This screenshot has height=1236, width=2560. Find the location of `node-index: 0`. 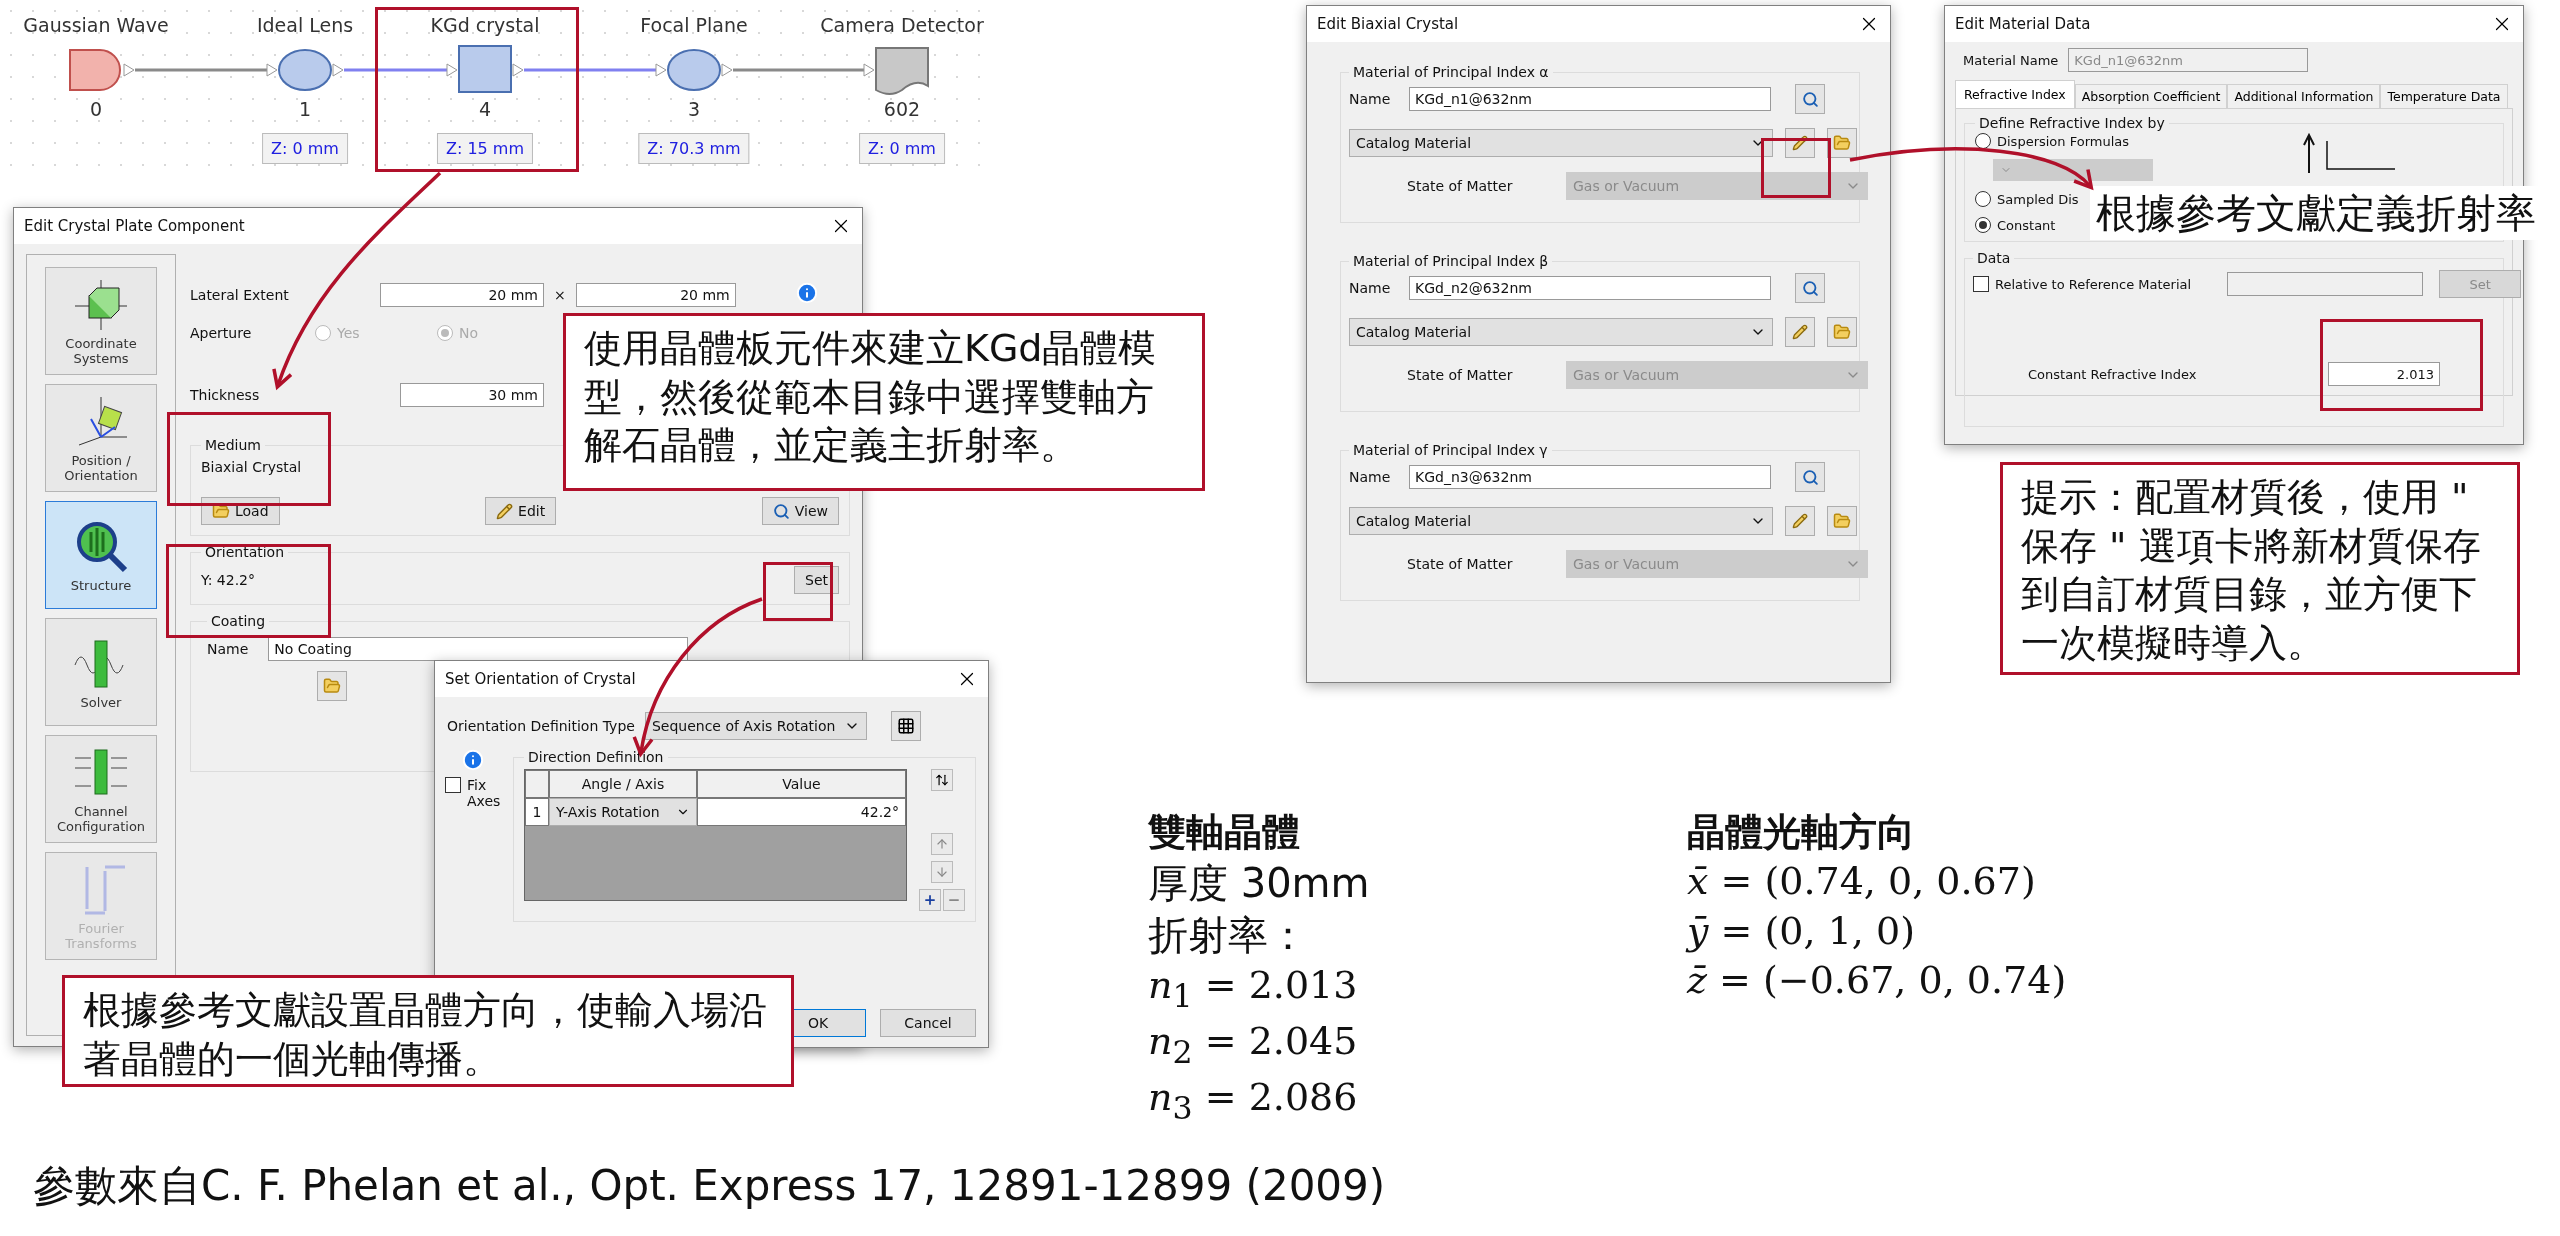

node-index: 0 is located at coordinates (96, 109).